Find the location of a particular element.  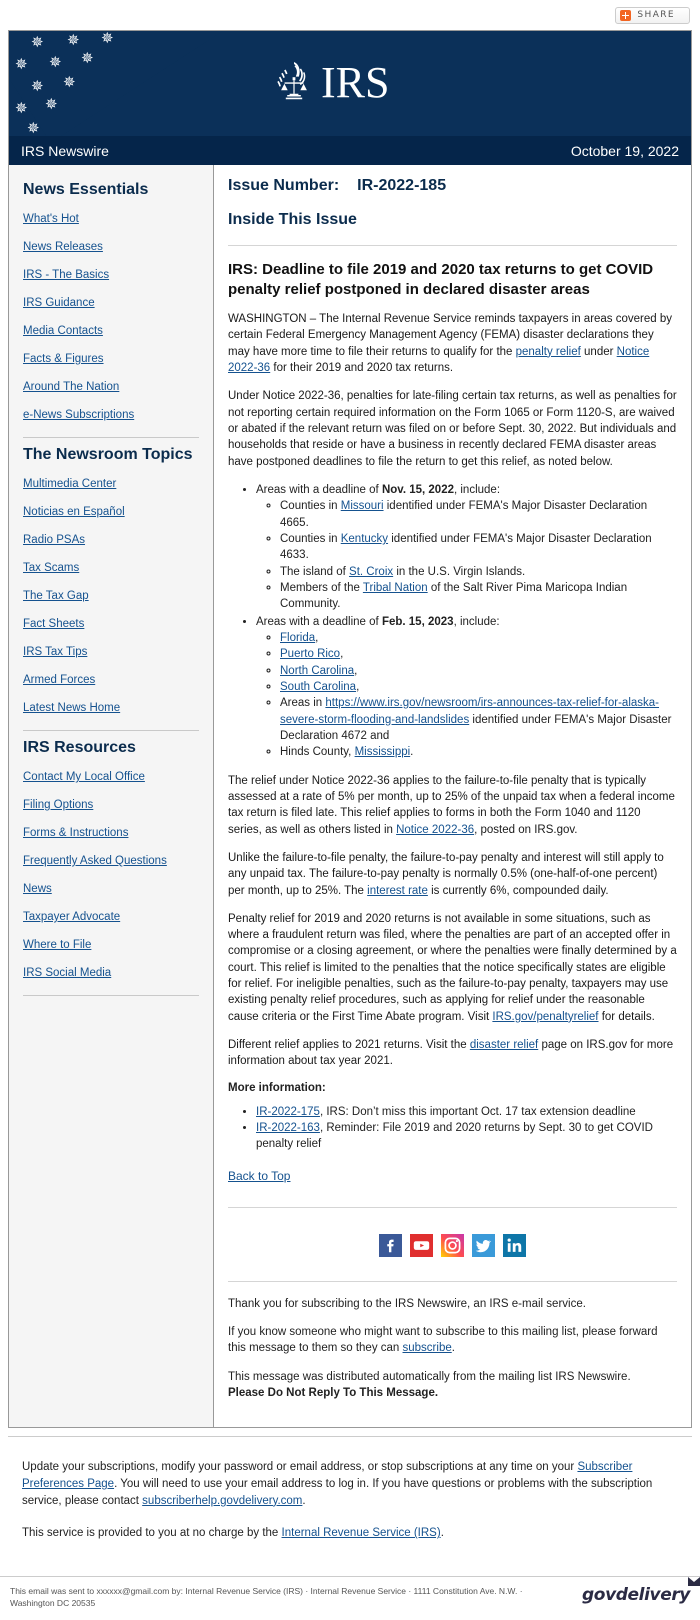

irs-link: Internal Revenue Service (IRS) is located at coordinates (361, 1533).